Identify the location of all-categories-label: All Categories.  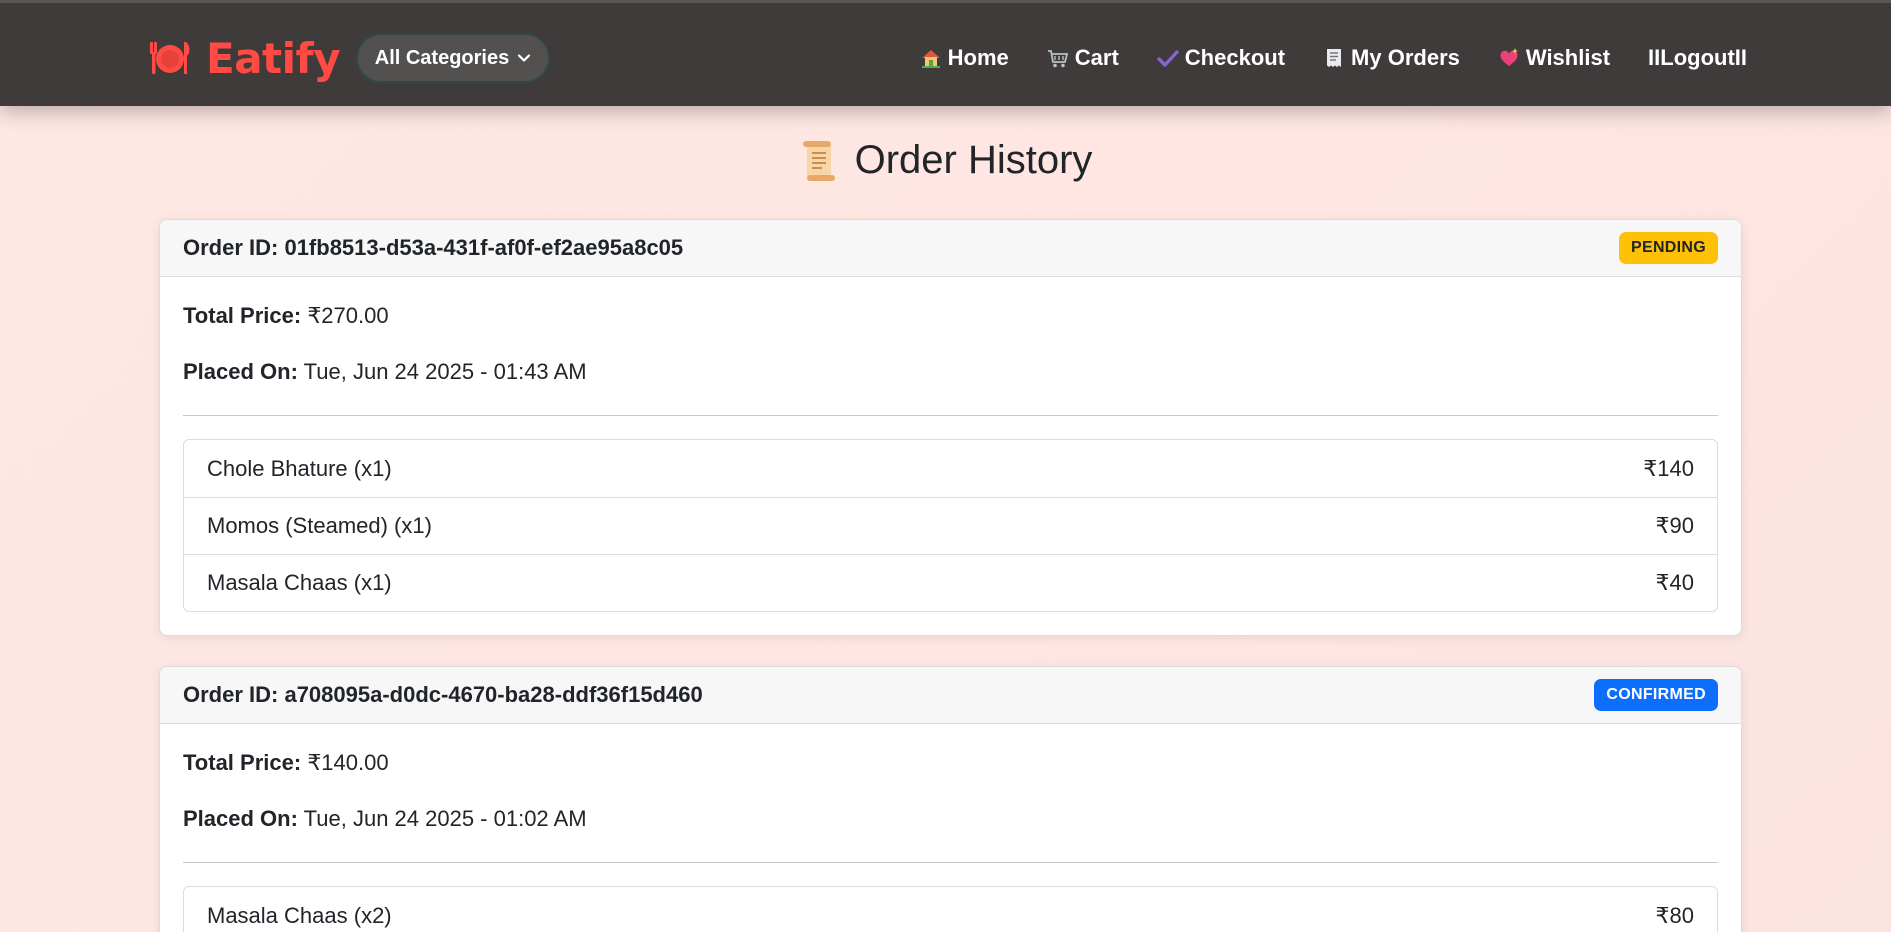
(442, 57).